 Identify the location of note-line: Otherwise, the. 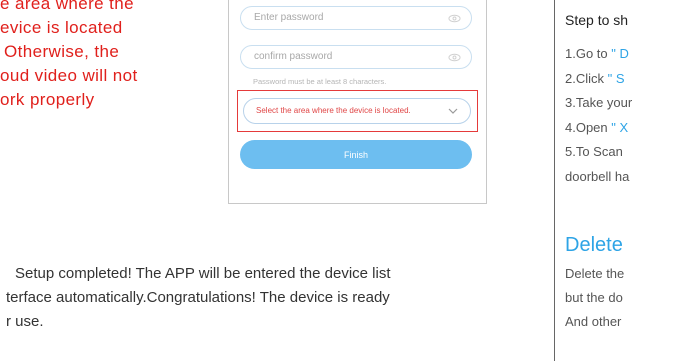
(62, 51).